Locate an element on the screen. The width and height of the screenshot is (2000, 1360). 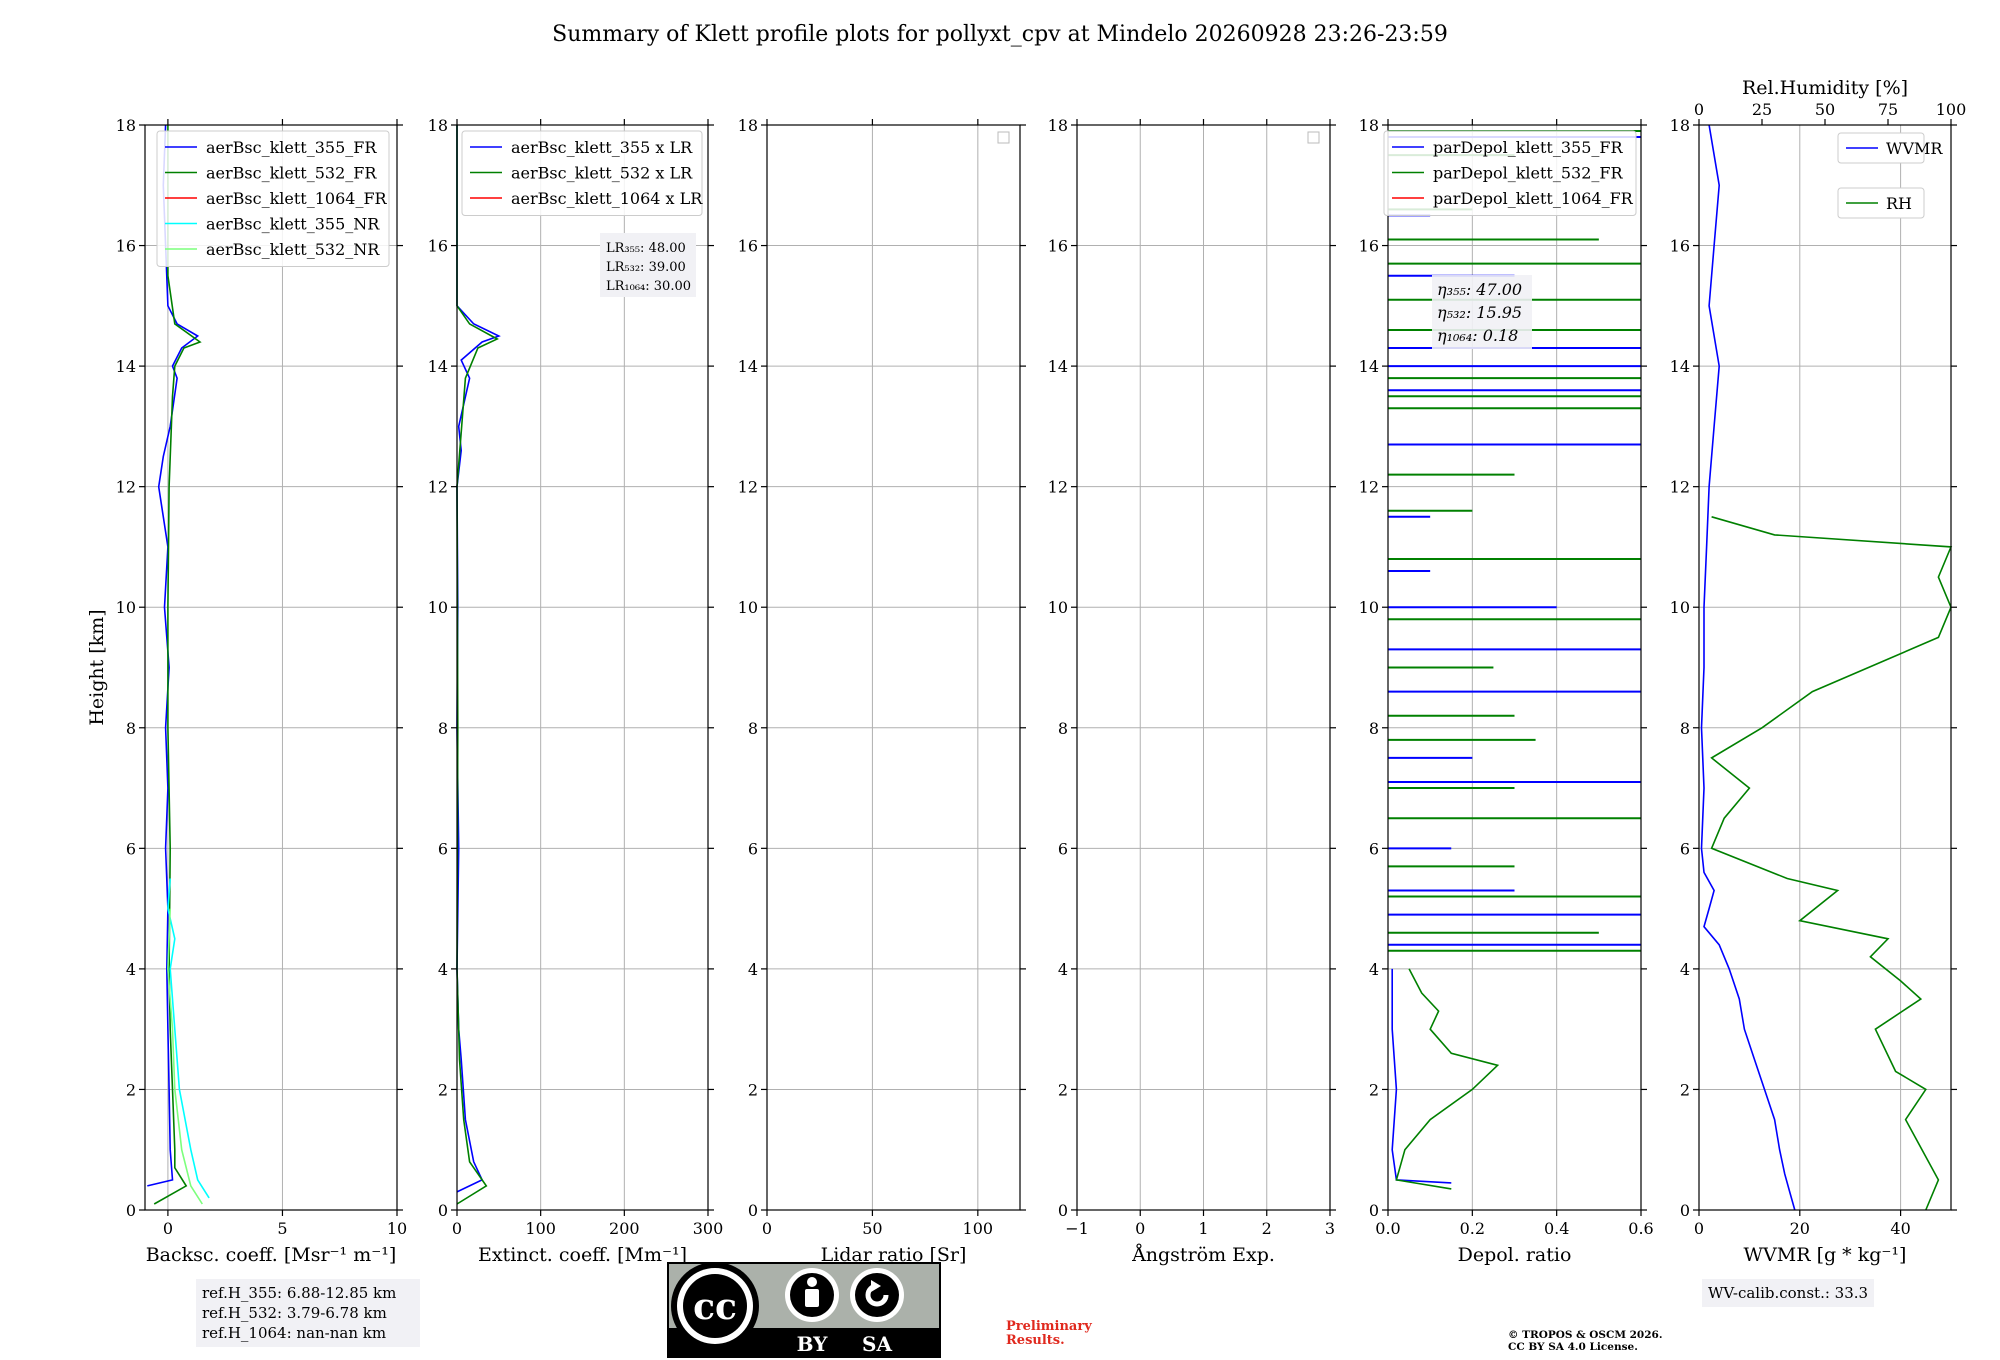
legend-label: aerBsc_klett_532 x LR is located at coordinates (602, 173).